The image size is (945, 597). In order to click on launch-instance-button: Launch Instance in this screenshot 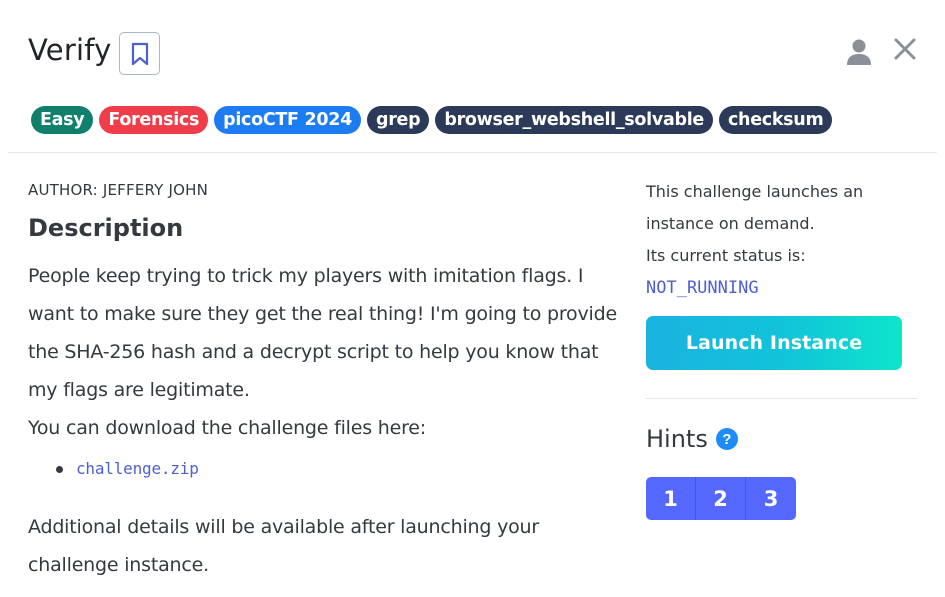, I will do `click(774, 343)`.